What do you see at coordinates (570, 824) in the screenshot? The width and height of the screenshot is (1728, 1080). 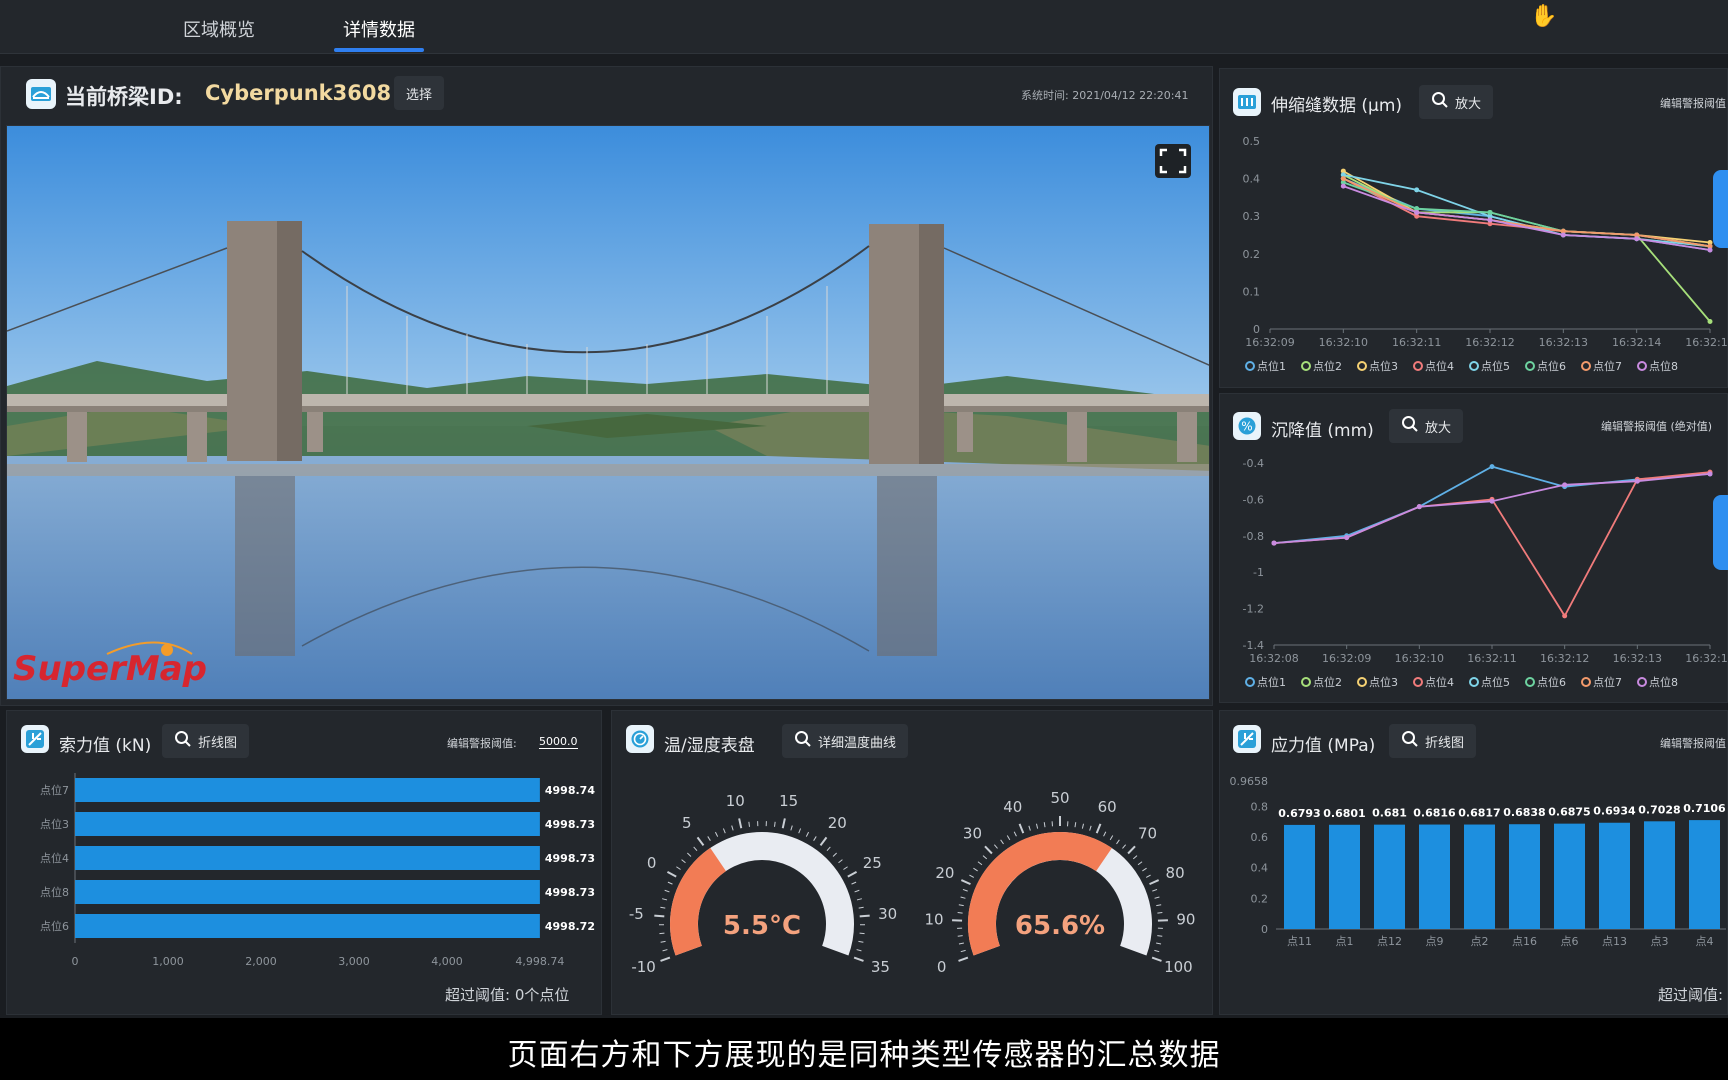 I see `bar-value-label: 4998.73` at bounding box center [570, 824].